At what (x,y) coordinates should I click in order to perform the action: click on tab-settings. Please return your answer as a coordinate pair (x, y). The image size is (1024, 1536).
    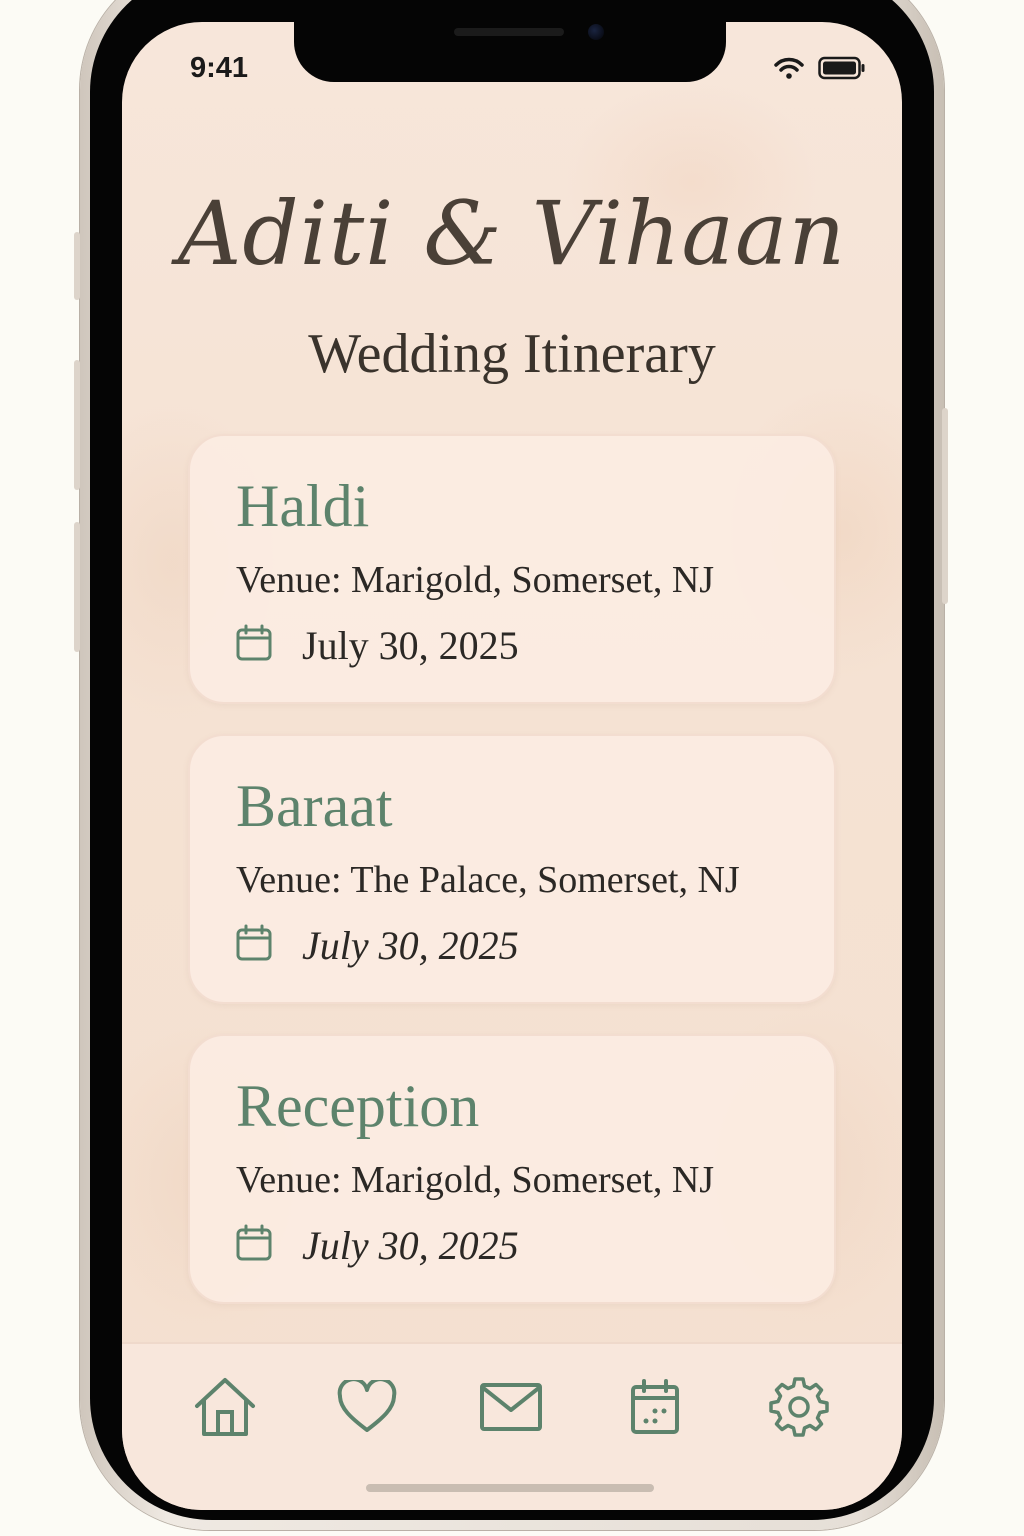
    Looking at the image, I should click on (799, 1409).